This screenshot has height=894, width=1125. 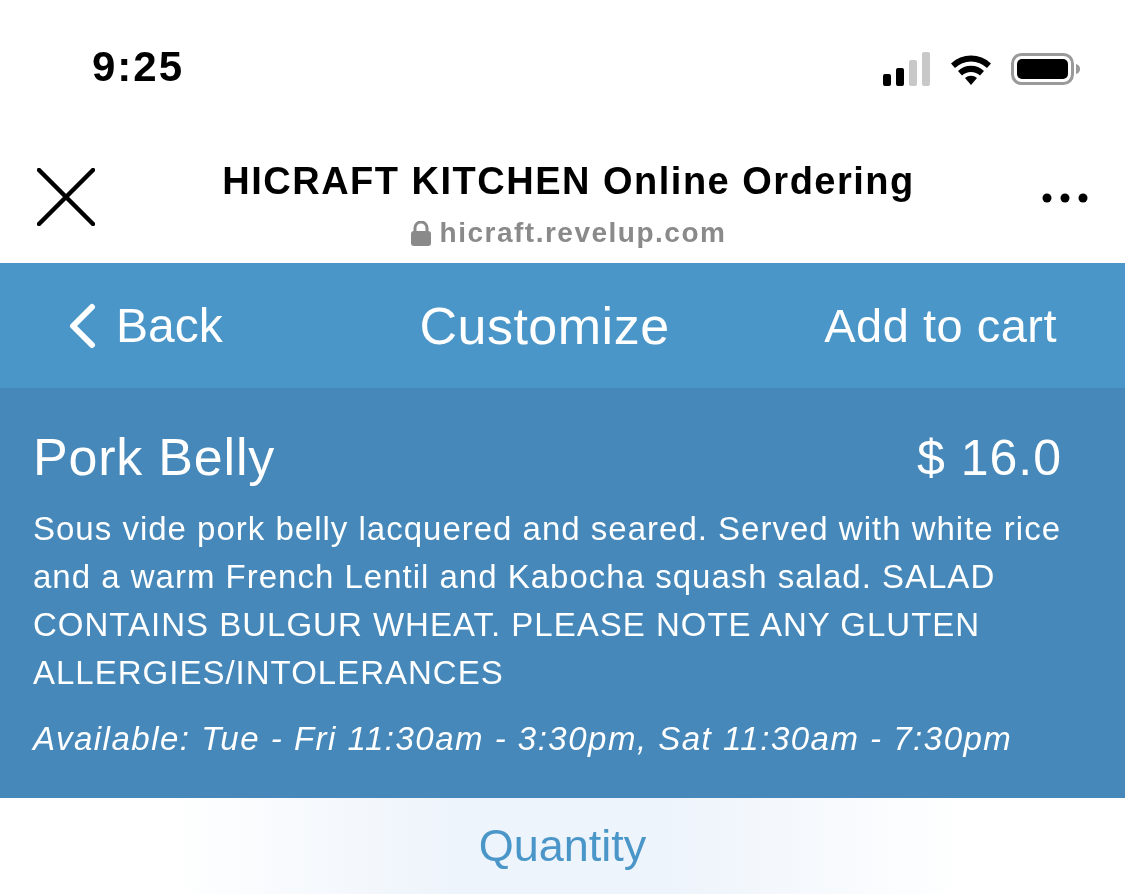 What do you see at coordinates (989, 458) in the screenshot?
I see `item-price: $ 16.0` at bounding box center [989, 458].